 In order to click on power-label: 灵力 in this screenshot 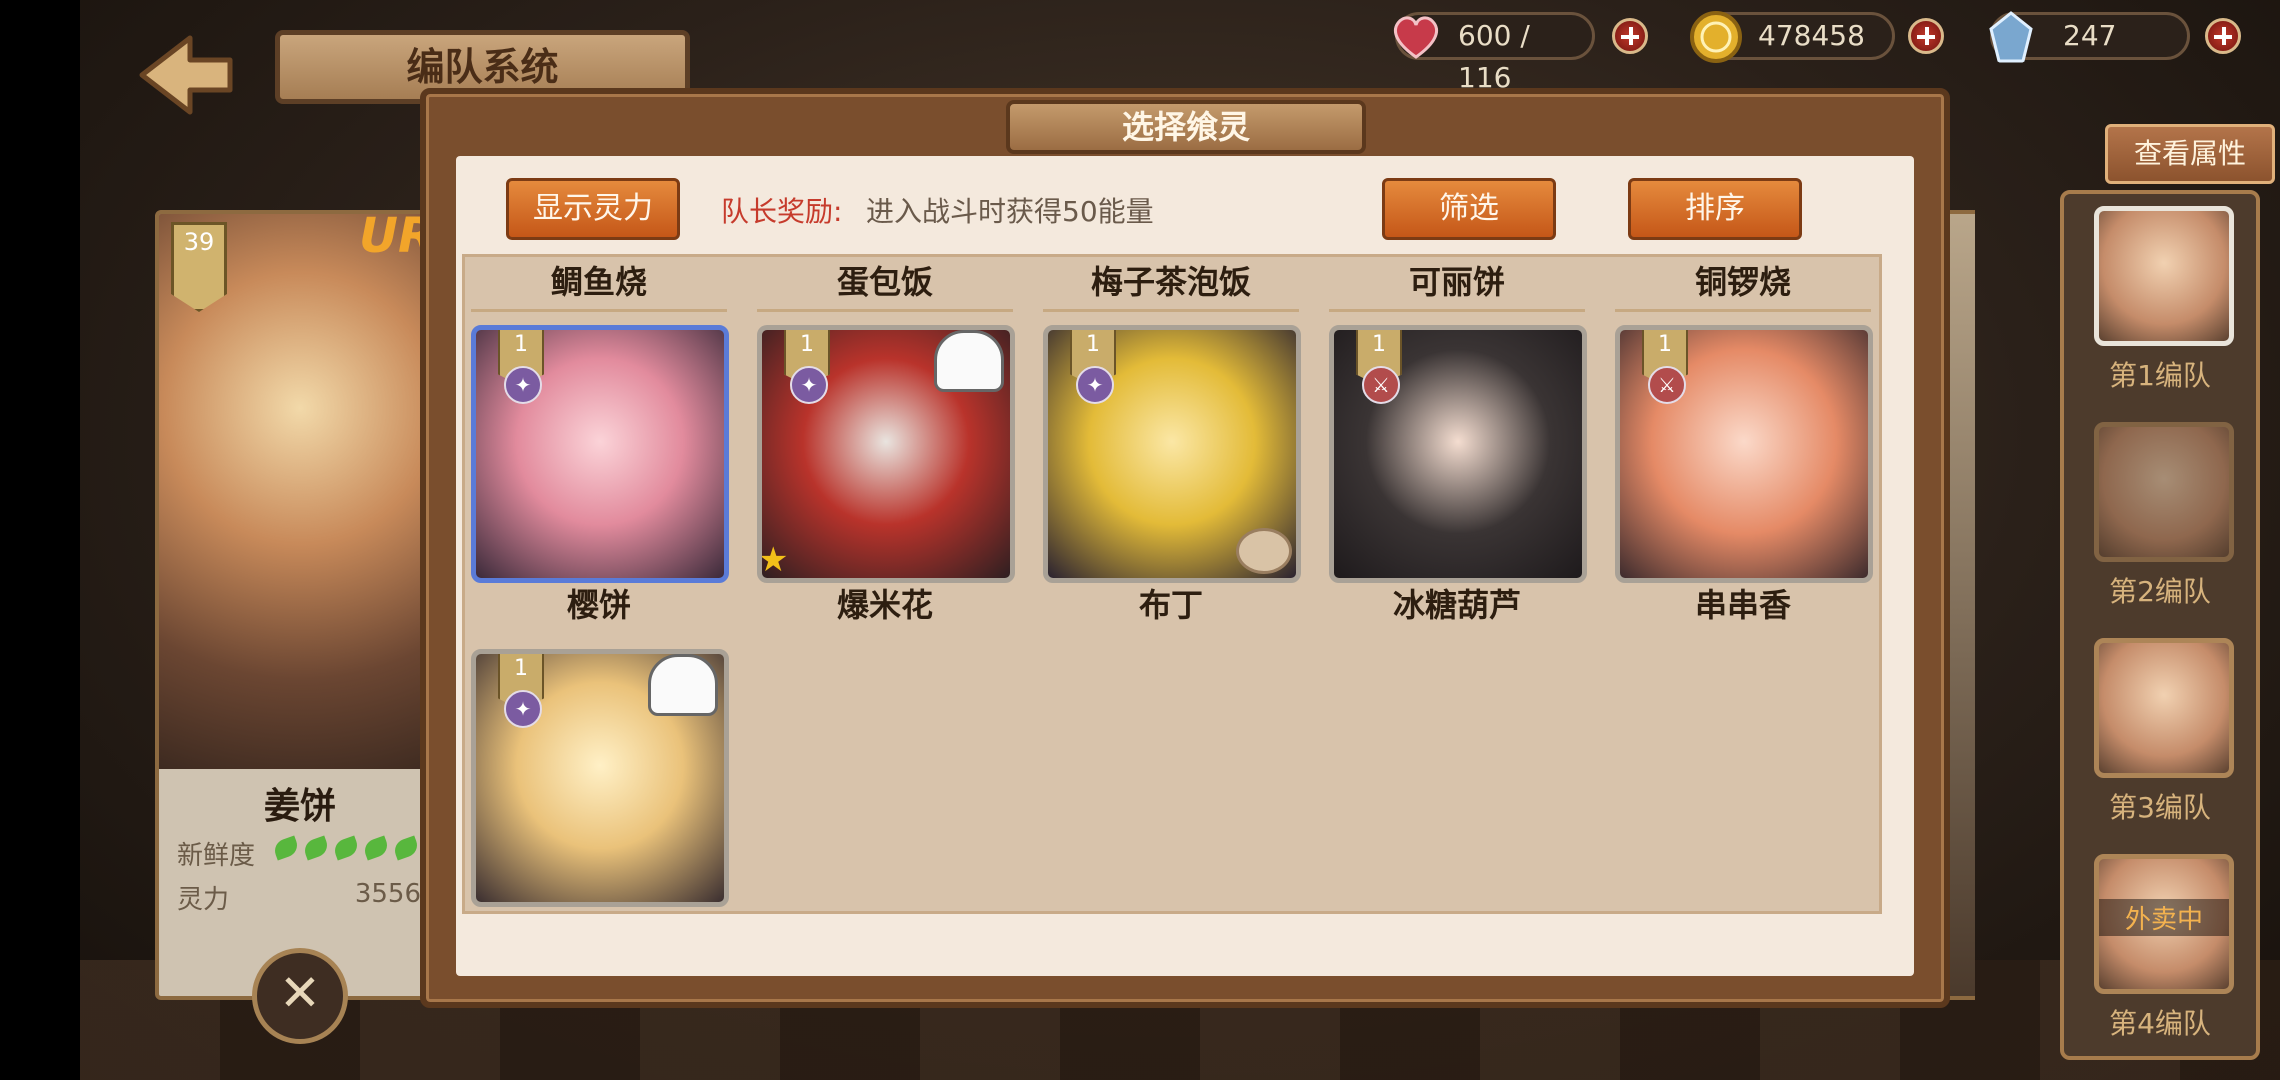, I will do `click(203, 900)`.